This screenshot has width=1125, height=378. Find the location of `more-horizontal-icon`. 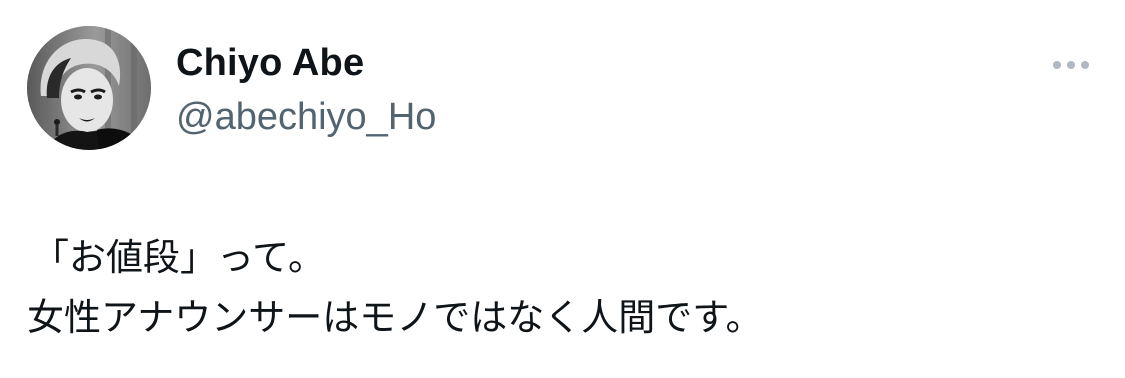

more-horizontal-icon is located at coordinates (1057, 65).